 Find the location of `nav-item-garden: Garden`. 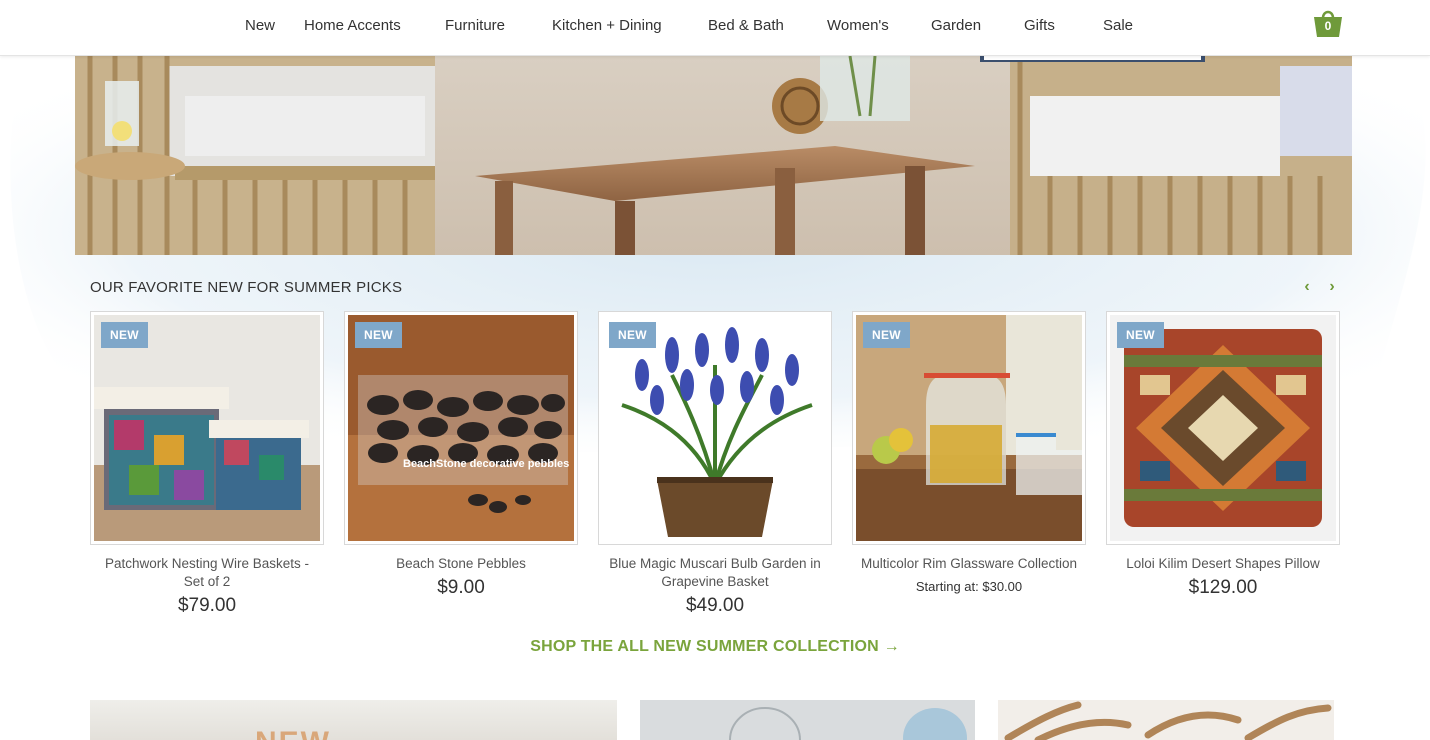

nav-item-garden: Garden is located at coordinates (956, 25).